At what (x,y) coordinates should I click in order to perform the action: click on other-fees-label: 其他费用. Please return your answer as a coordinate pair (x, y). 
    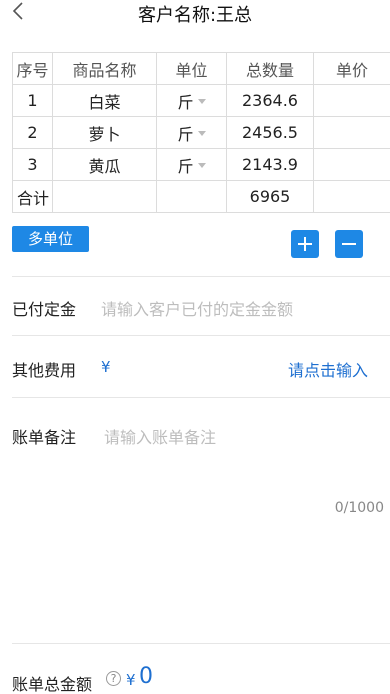
    Looking at the image, I should click on (44, 370).